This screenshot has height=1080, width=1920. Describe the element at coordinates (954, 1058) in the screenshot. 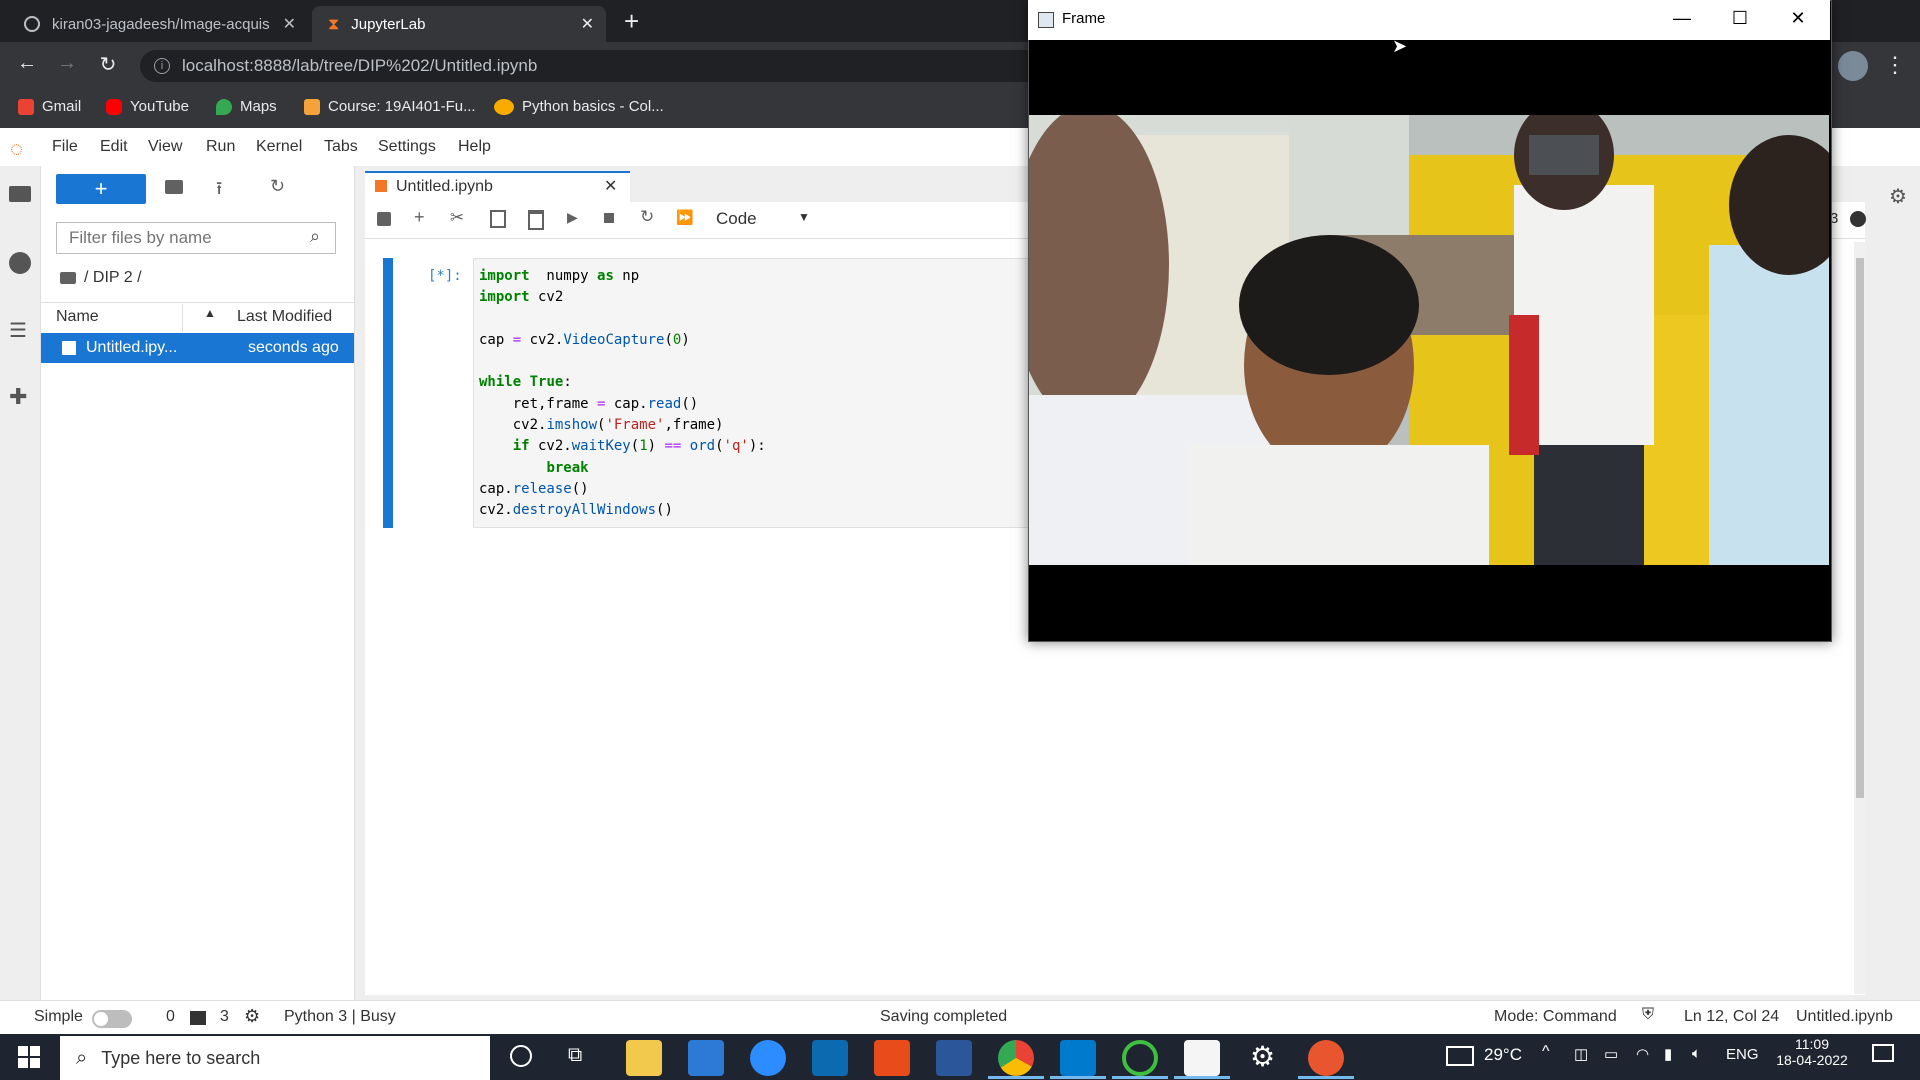

I see `word-icon` at that location.